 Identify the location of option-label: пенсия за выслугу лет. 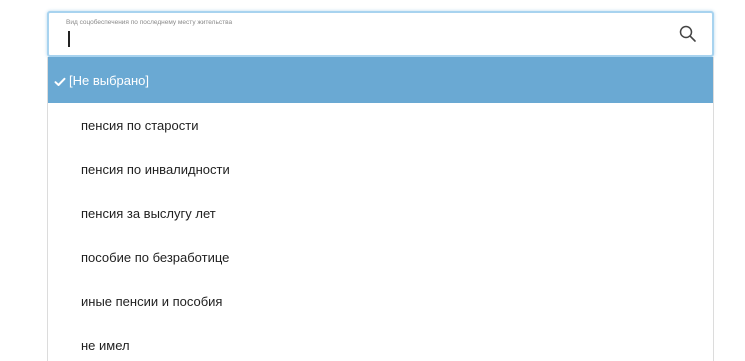
(148, 213).